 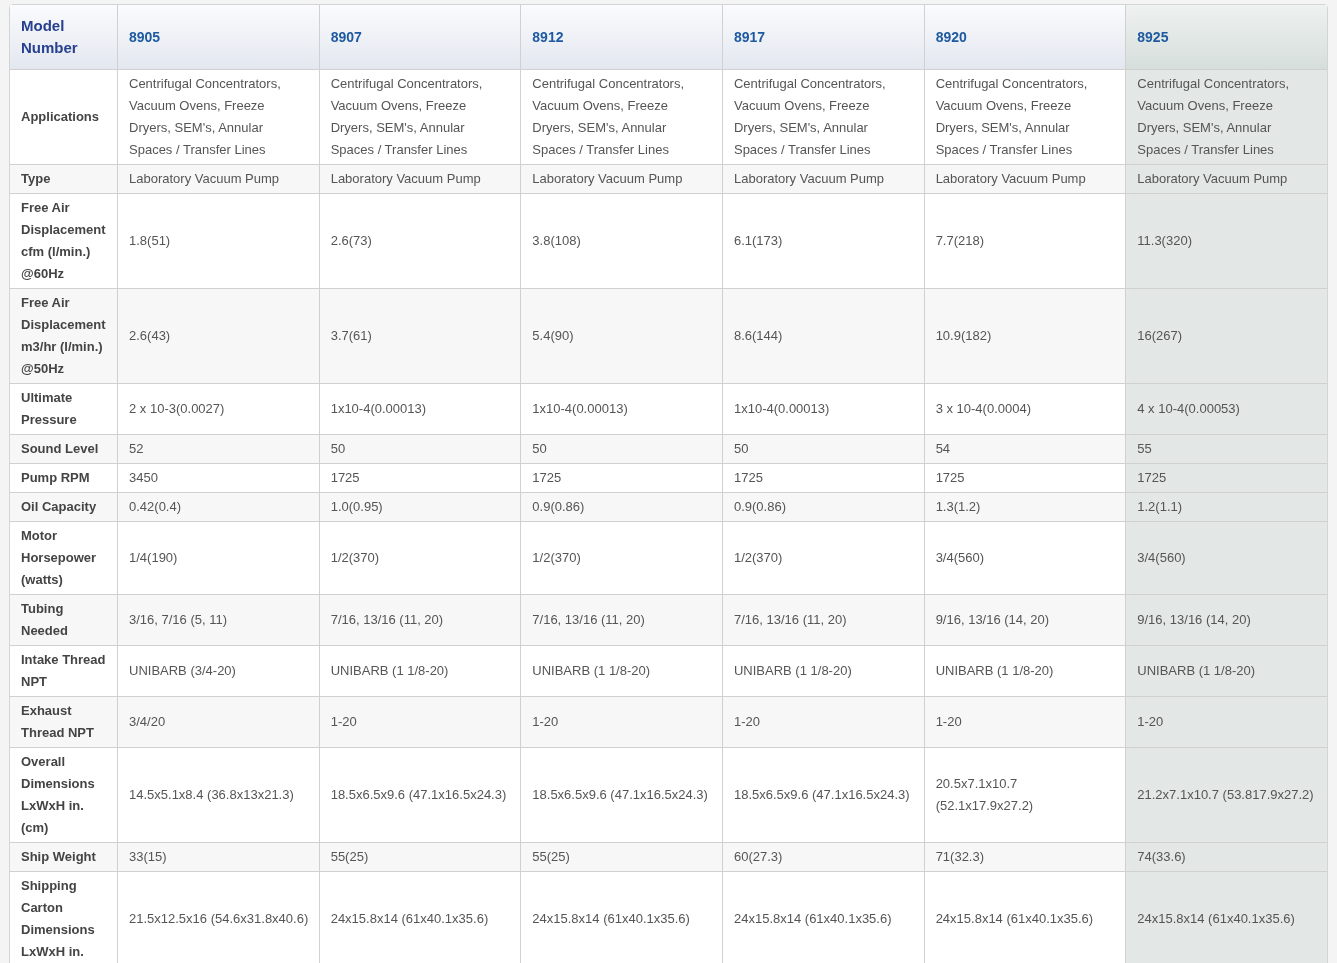 What do you see at coordinates (218, 856) in the screenshot?
I see `table-cell: 33(15)` at bounding box center [218, 856].